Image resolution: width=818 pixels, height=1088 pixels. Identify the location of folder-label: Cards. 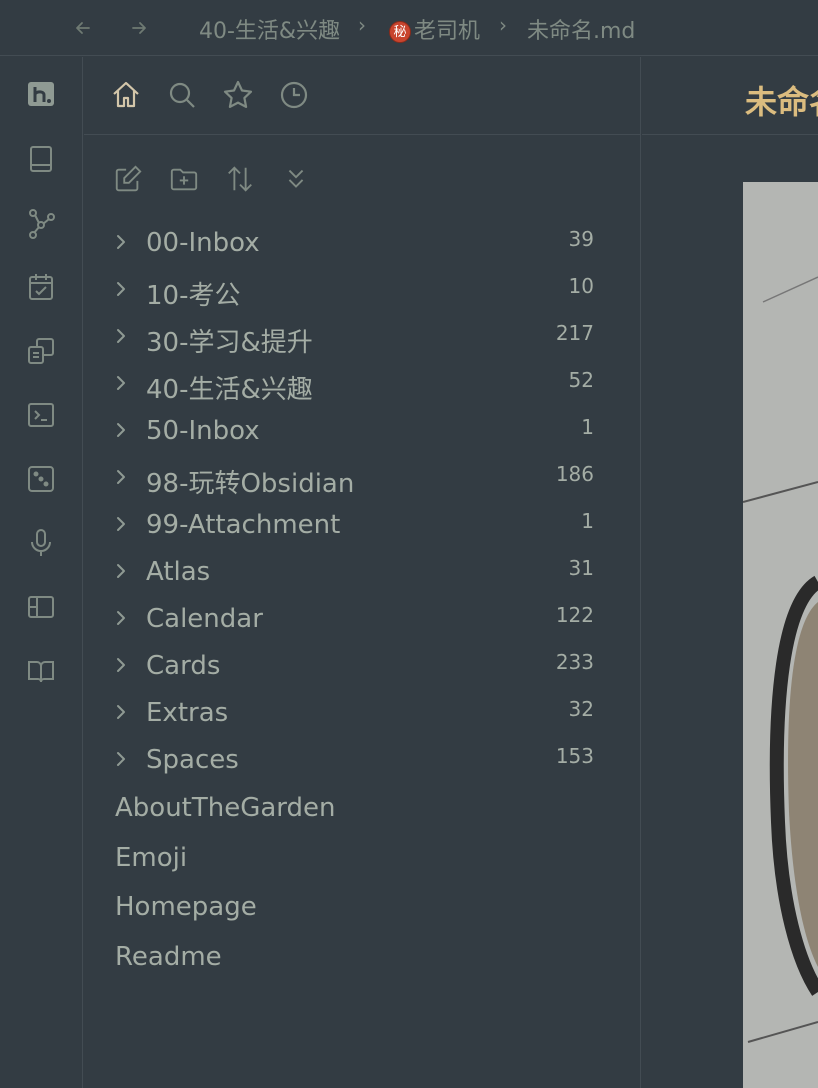
(183, 666).